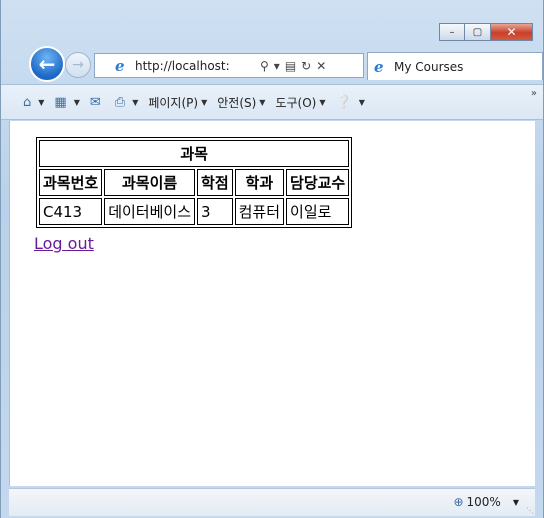 This screenshot has height=518, width=544. Describe the element at coordinates (272, 22) in the screenshot. I see `title-bar: – ▢ ✕` at that location.